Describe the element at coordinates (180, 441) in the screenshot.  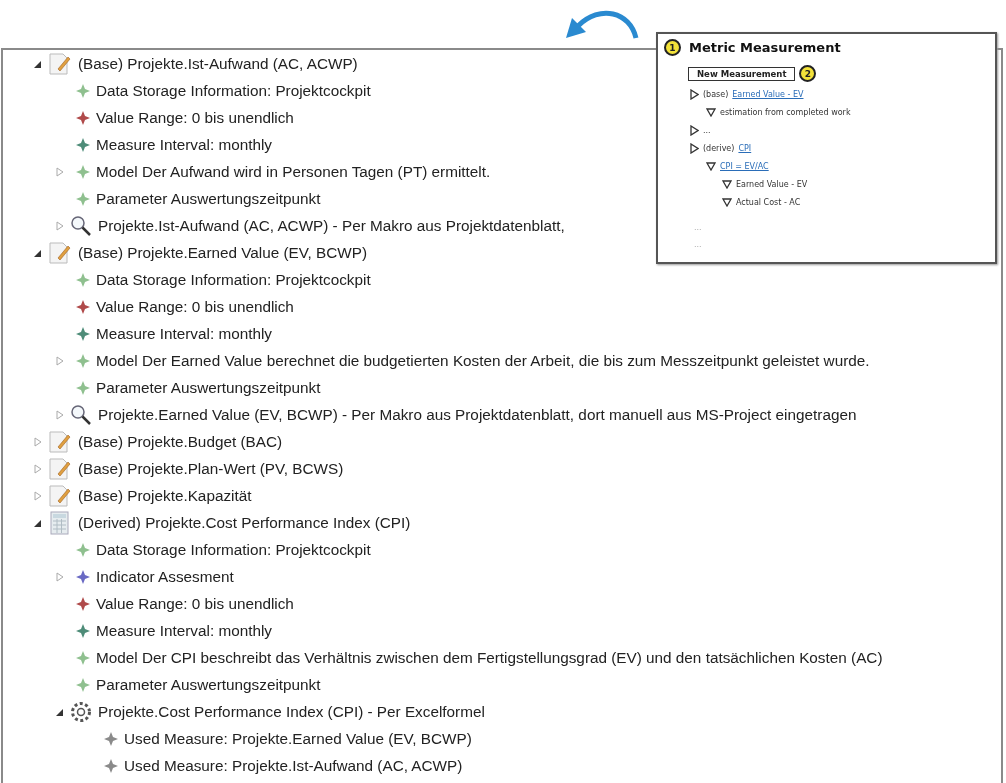
I see `tree-item-label: (Base) Projekte.Budget (BAC)` at that location.